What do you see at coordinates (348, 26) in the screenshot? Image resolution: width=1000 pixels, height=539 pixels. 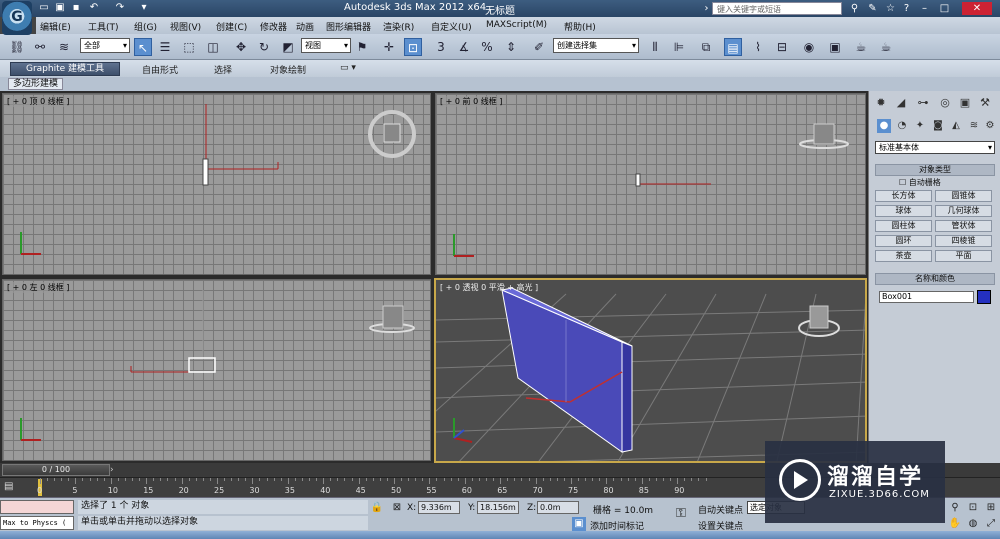 I see `menu-graph-editors: 图形编辑器` at bounding box center [348, 26].